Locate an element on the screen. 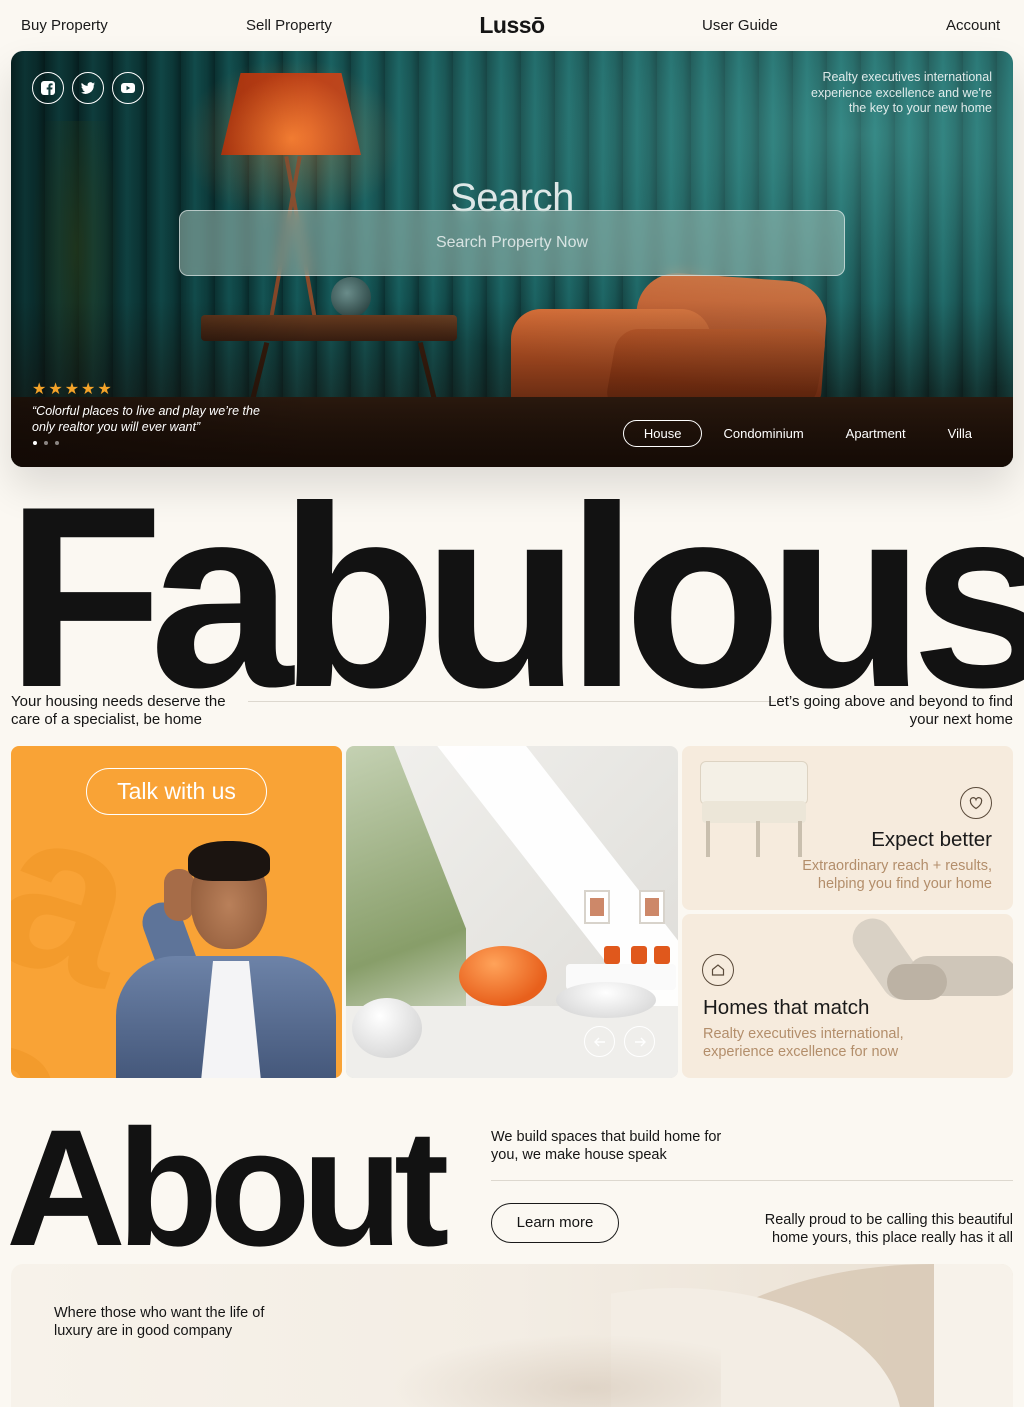 The width and height of the screenshot is (1024, 1407). talk-card: aa Talk with us is located at coordinates (176, 912).